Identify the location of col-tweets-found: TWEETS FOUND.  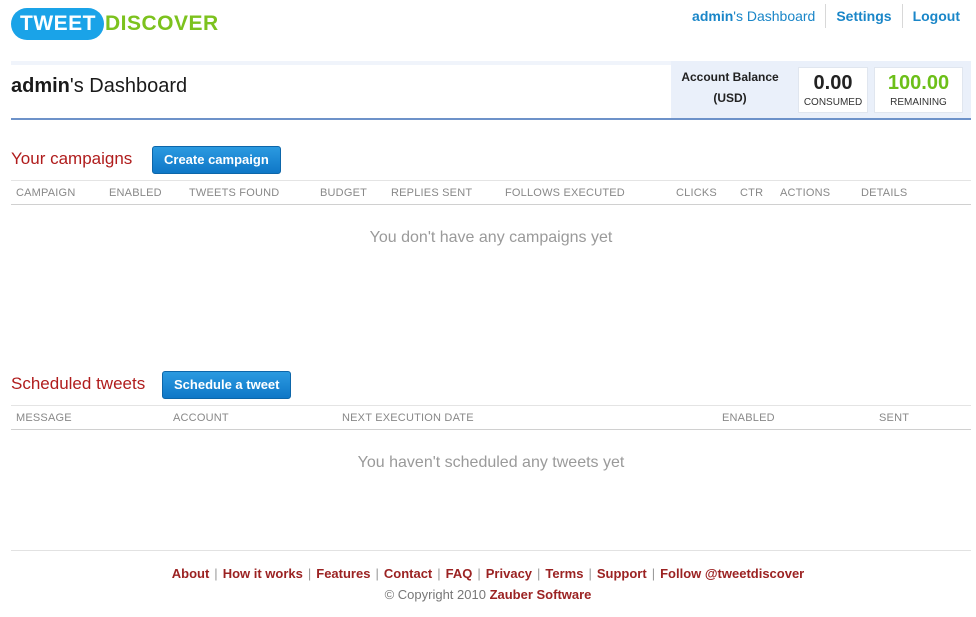
(234, 193).